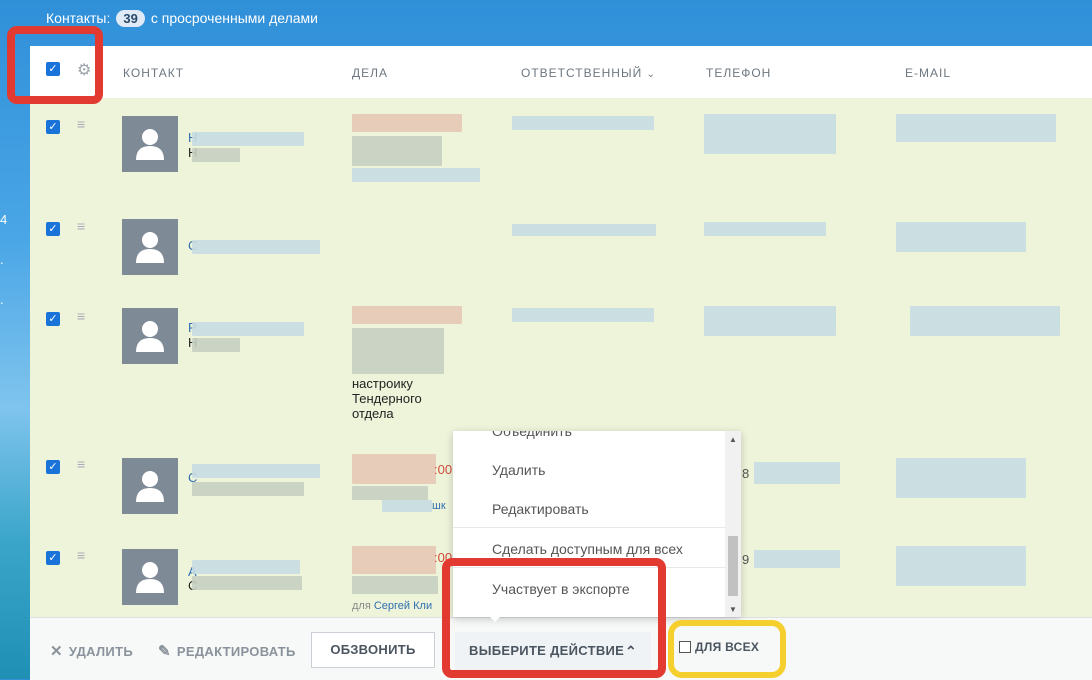 Image resolution: width=1092 pixels, height=680 pixels. I want to click on highlight-export-action, so click(554, 618).